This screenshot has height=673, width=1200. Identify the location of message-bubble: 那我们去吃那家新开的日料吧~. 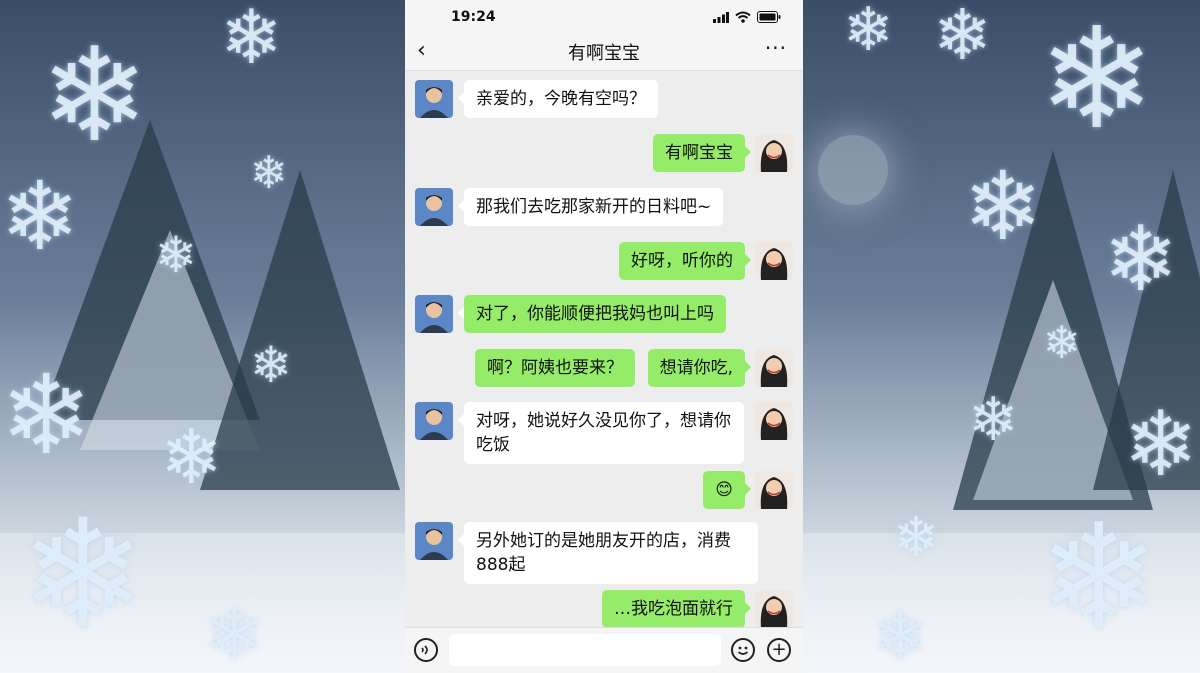
(590, 207).